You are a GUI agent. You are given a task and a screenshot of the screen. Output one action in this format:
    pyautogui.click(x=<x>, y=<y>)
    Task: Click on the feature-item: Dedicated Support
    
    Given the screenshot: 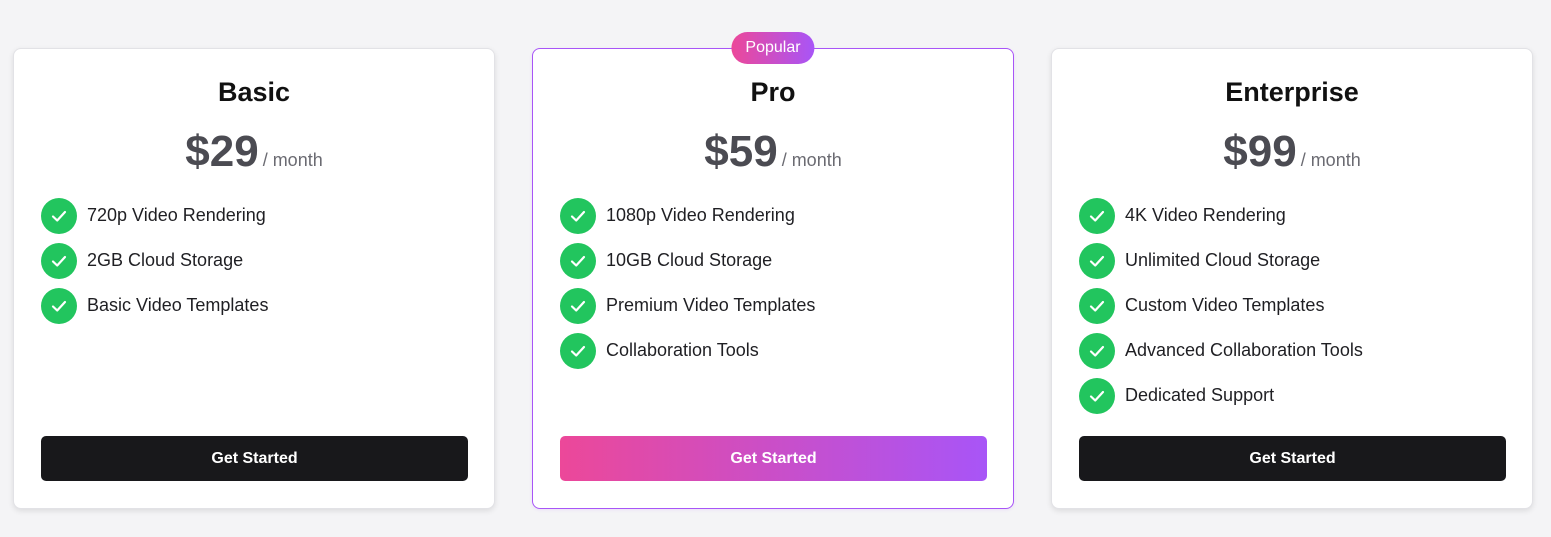 What is the action you would take?
    pyautogui.click(x=1221, y=395)
    